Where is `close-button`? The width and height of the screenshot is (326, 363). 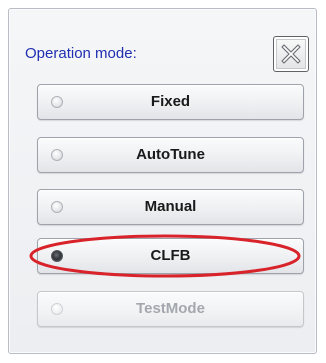 close-button is located at coordinates (291, 54).